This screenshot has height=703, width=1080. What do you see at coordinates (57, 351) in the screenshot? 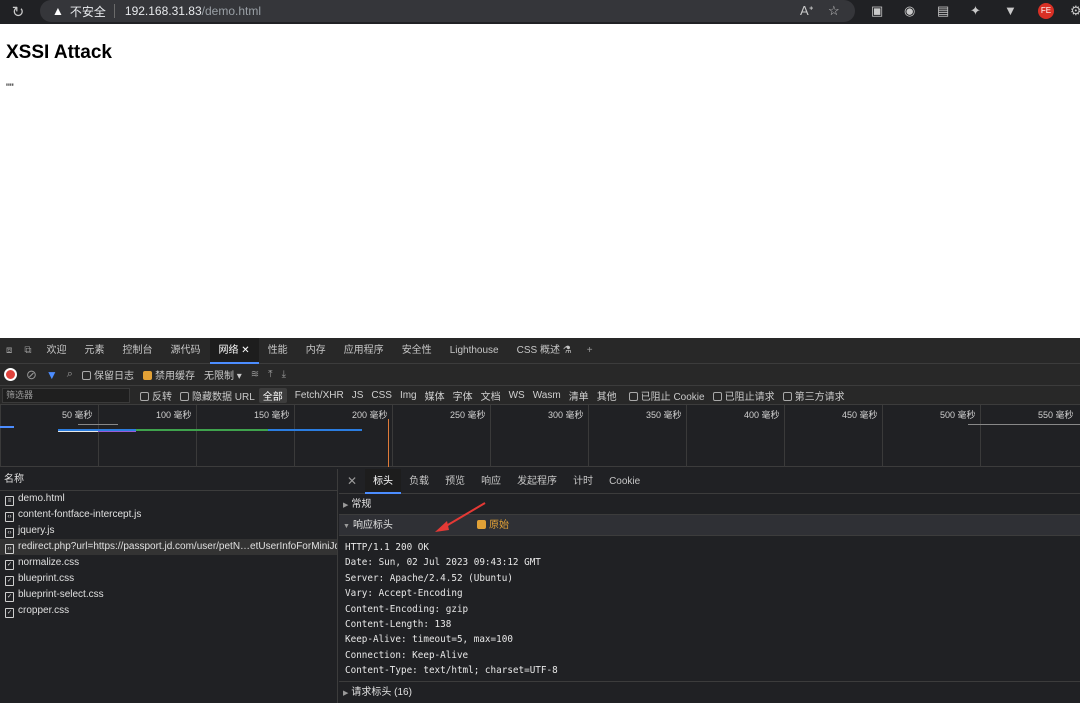
I see `tab-welcome: 欢迎` at bounding box center [57, 351].